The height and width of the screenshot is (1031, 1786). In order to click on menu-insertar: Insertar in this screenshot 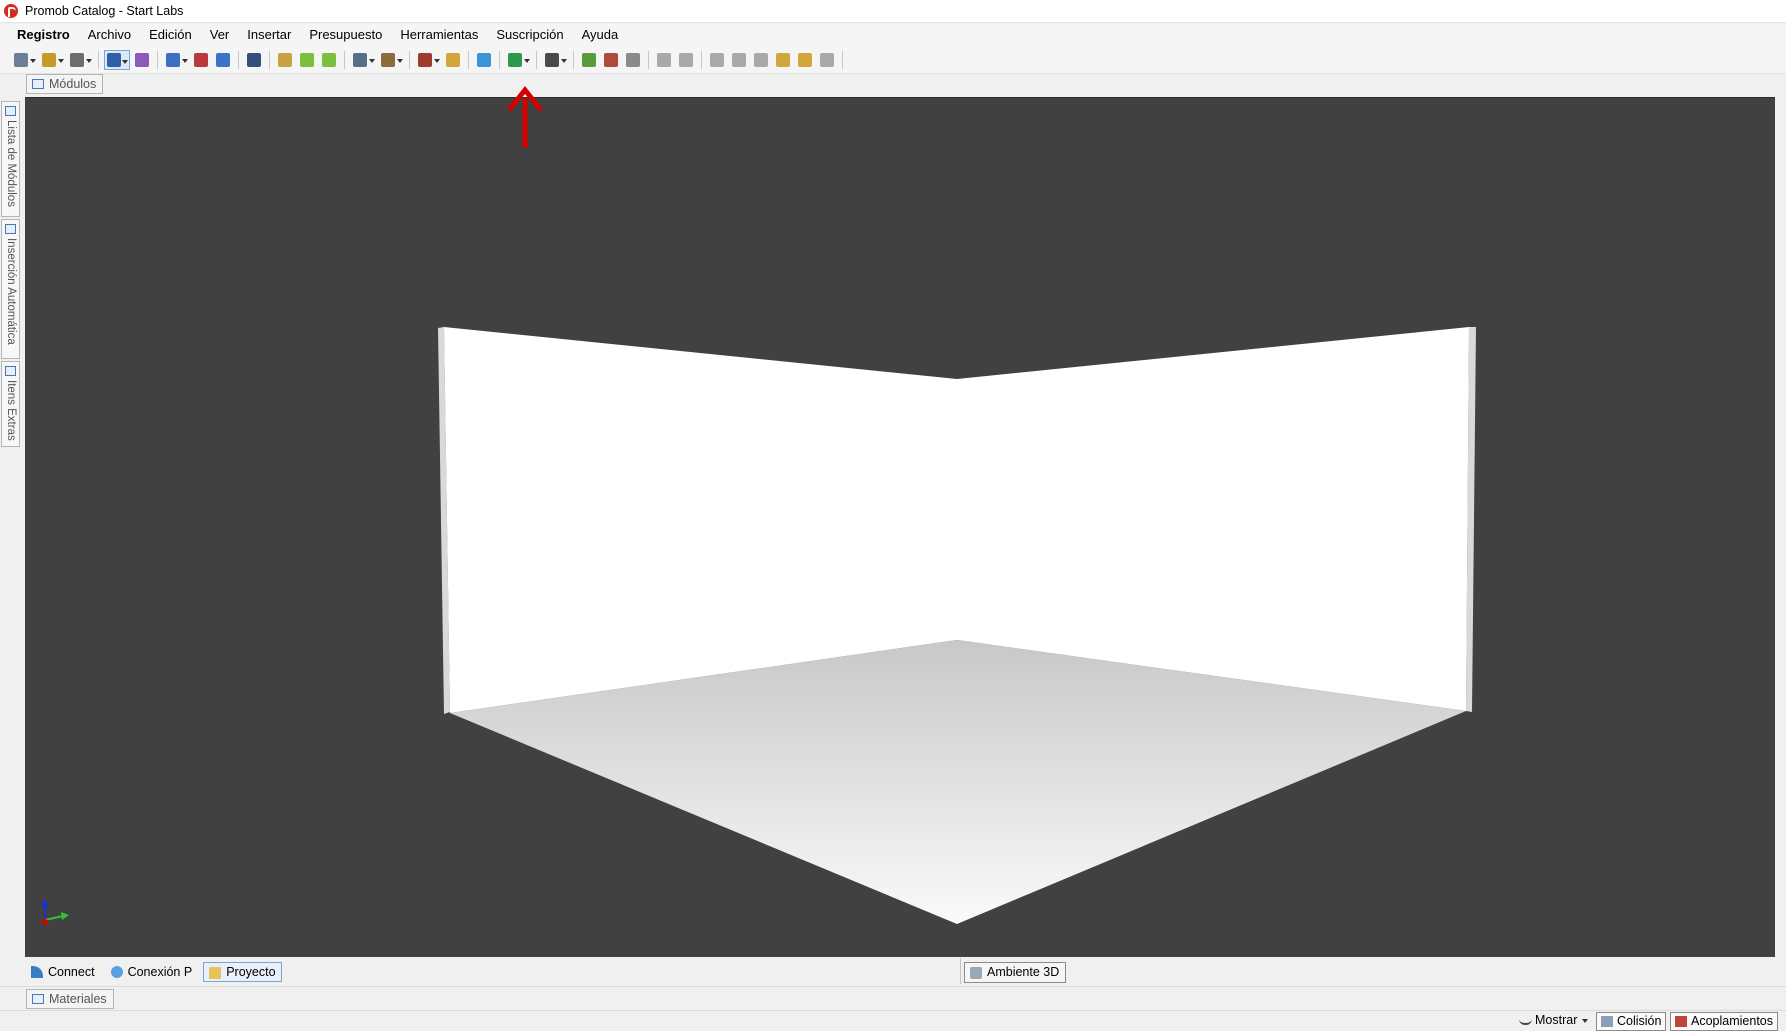, I will do `click(269, 35)`.